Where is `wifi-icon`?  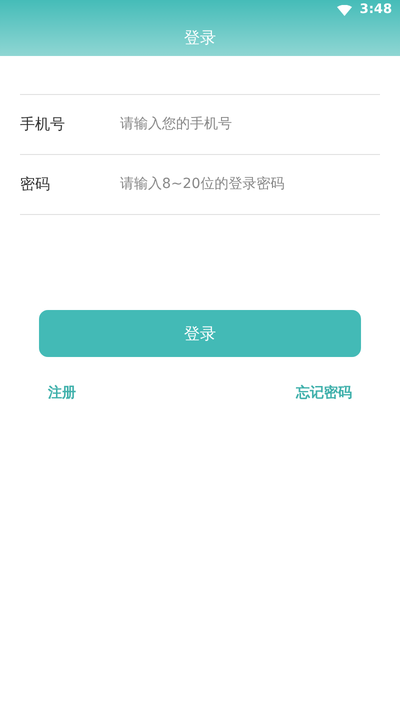 wifi-icon is located at coordinates (344, 10).